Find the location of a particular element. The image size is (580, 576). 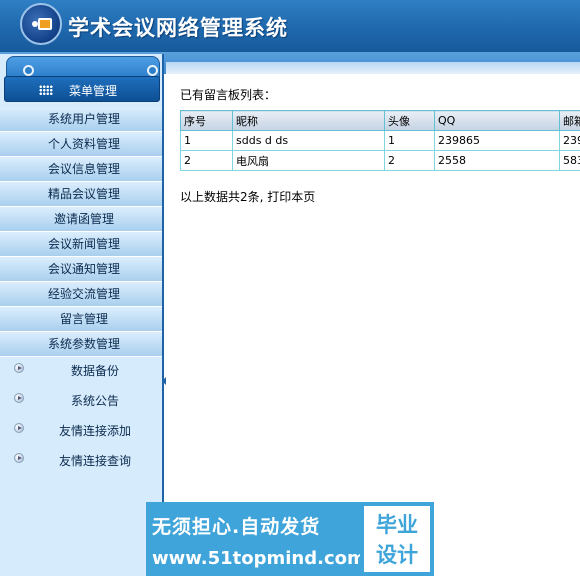

section-title: 已有留言板列表： is located at coordinates (228, 95).